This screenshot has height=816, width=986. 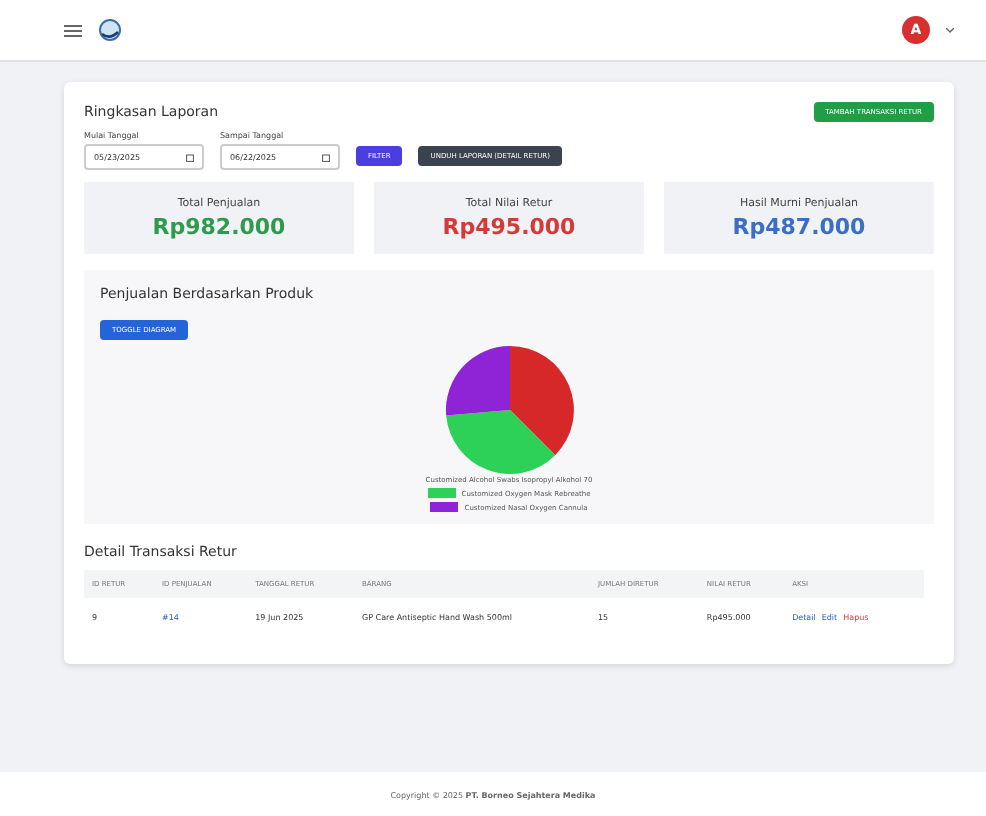 What do you see at coordinates (73, 30) in the screenshot?
I see `menu-icon` at bounding box center [73, 30].